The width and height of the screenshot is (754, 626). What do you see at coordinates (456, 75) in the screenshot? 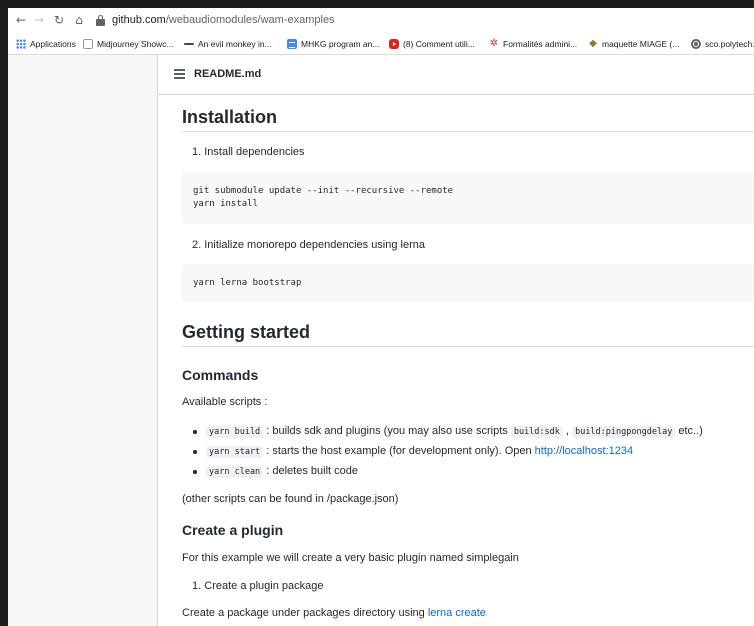
I see `file-header: README.md` at bounding box center [456, 75].